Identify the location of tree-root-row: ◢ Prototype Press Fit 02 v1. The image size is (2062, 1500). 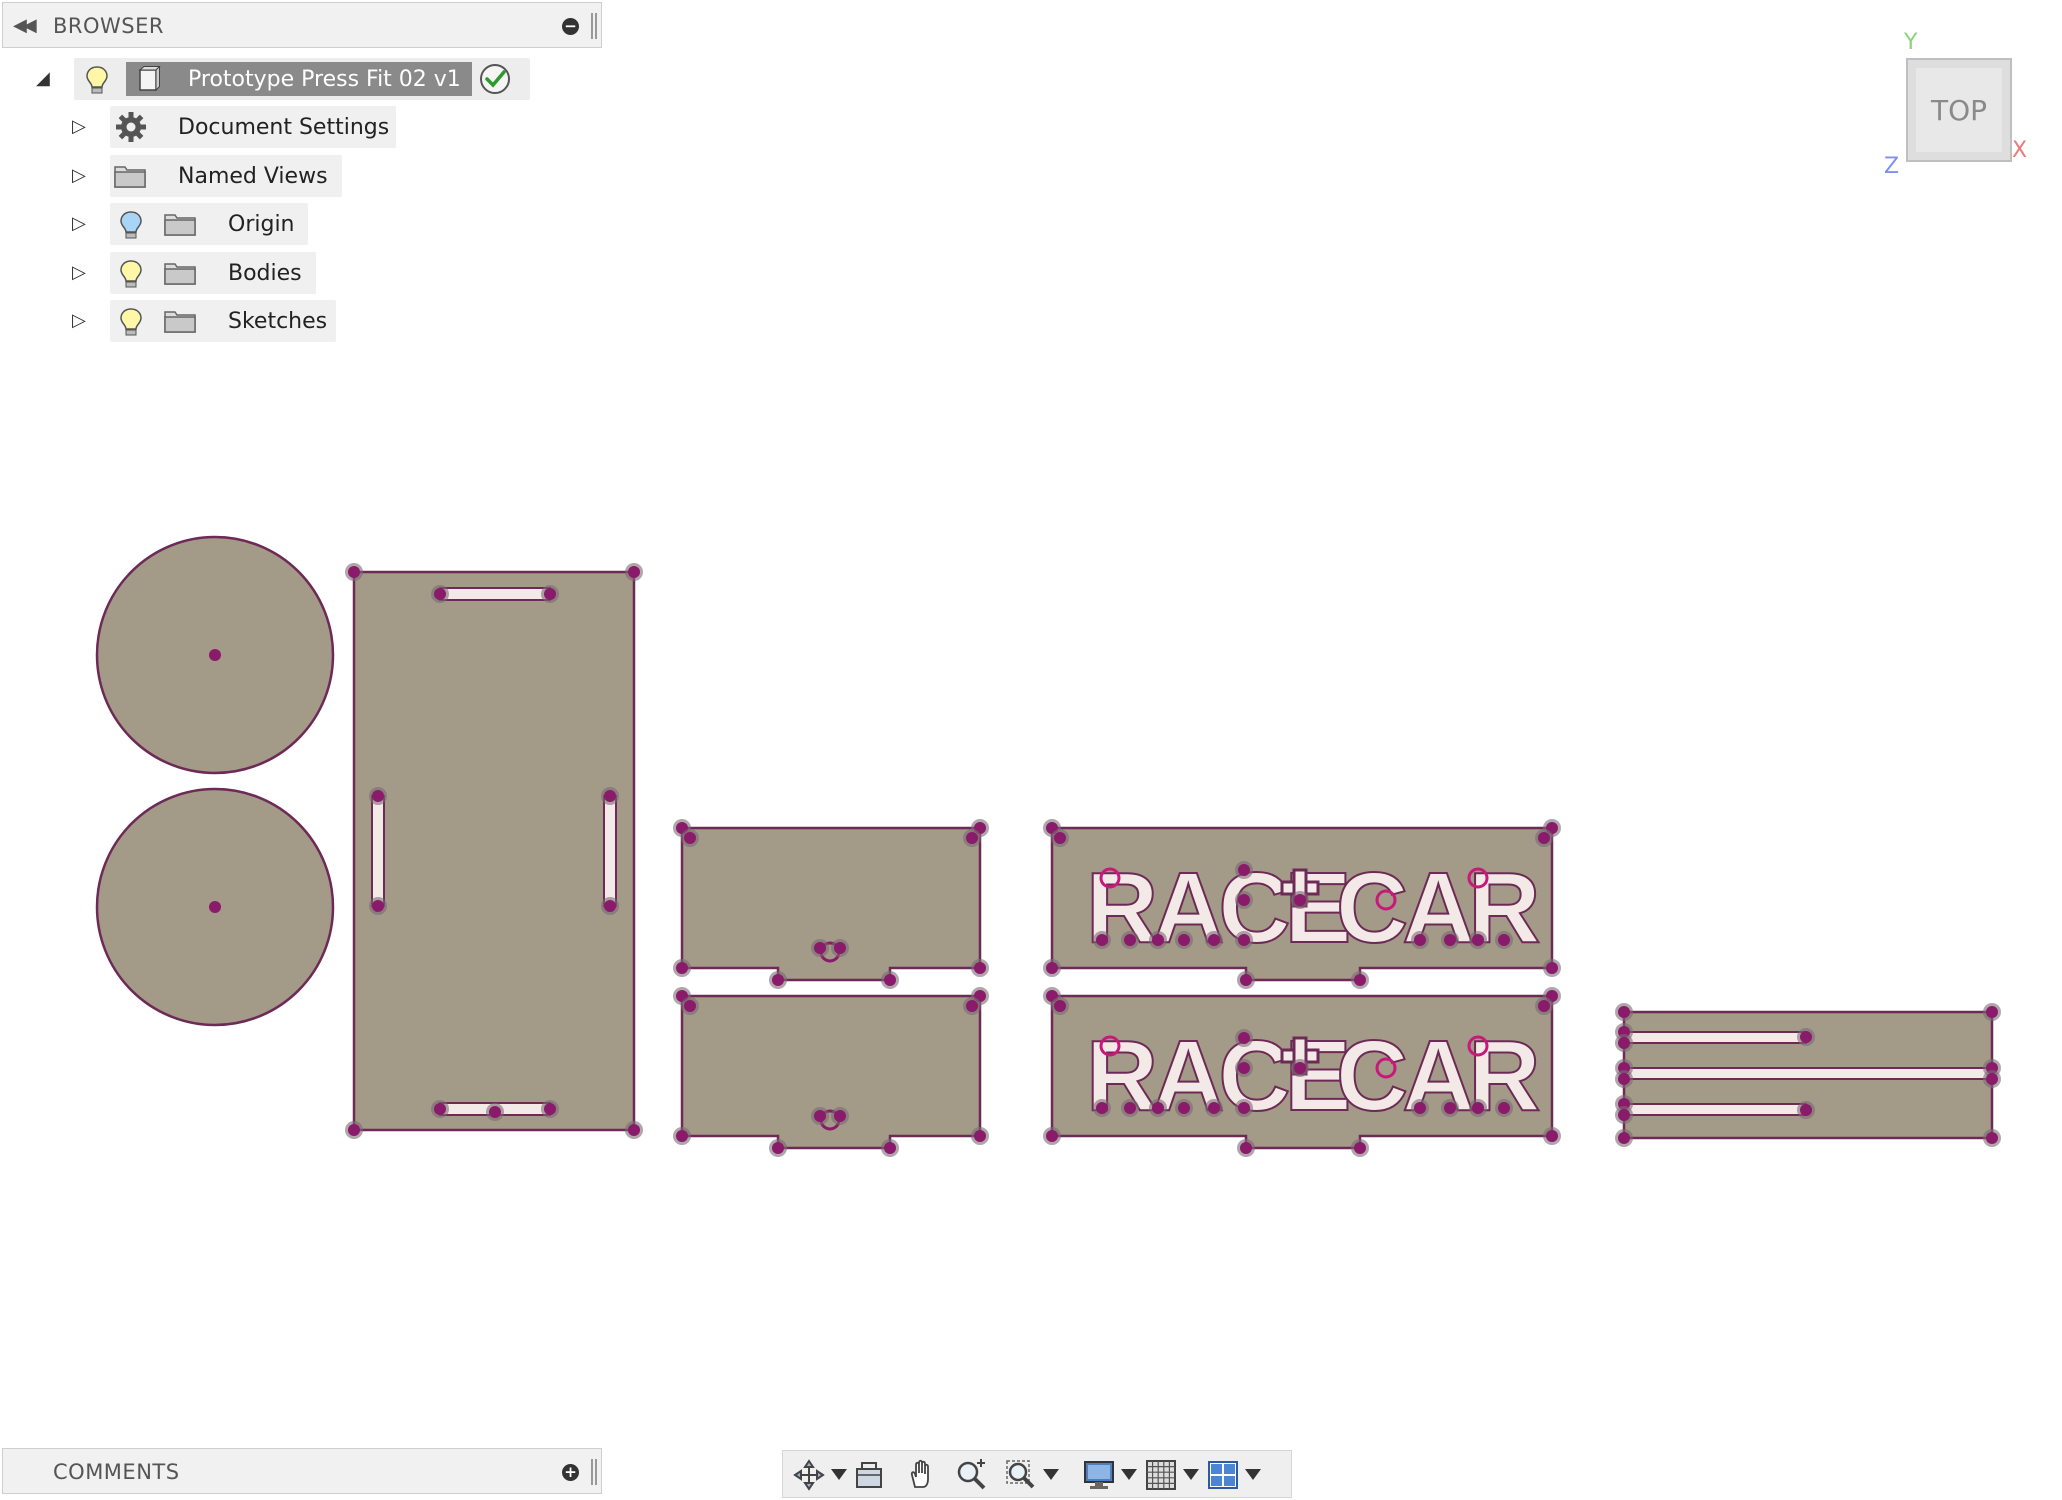
(280, 79).